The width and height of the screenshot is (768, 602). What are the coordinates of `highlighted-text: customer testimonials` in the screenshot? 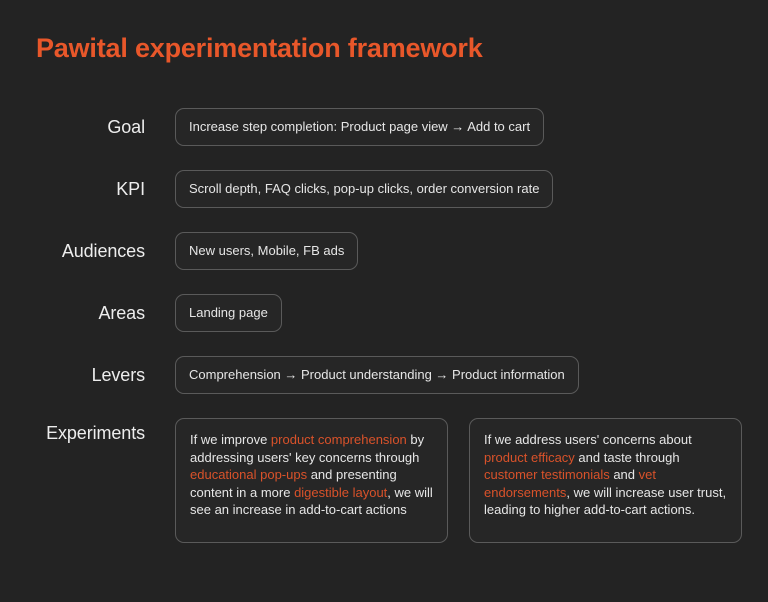 It's located at (547, 475).